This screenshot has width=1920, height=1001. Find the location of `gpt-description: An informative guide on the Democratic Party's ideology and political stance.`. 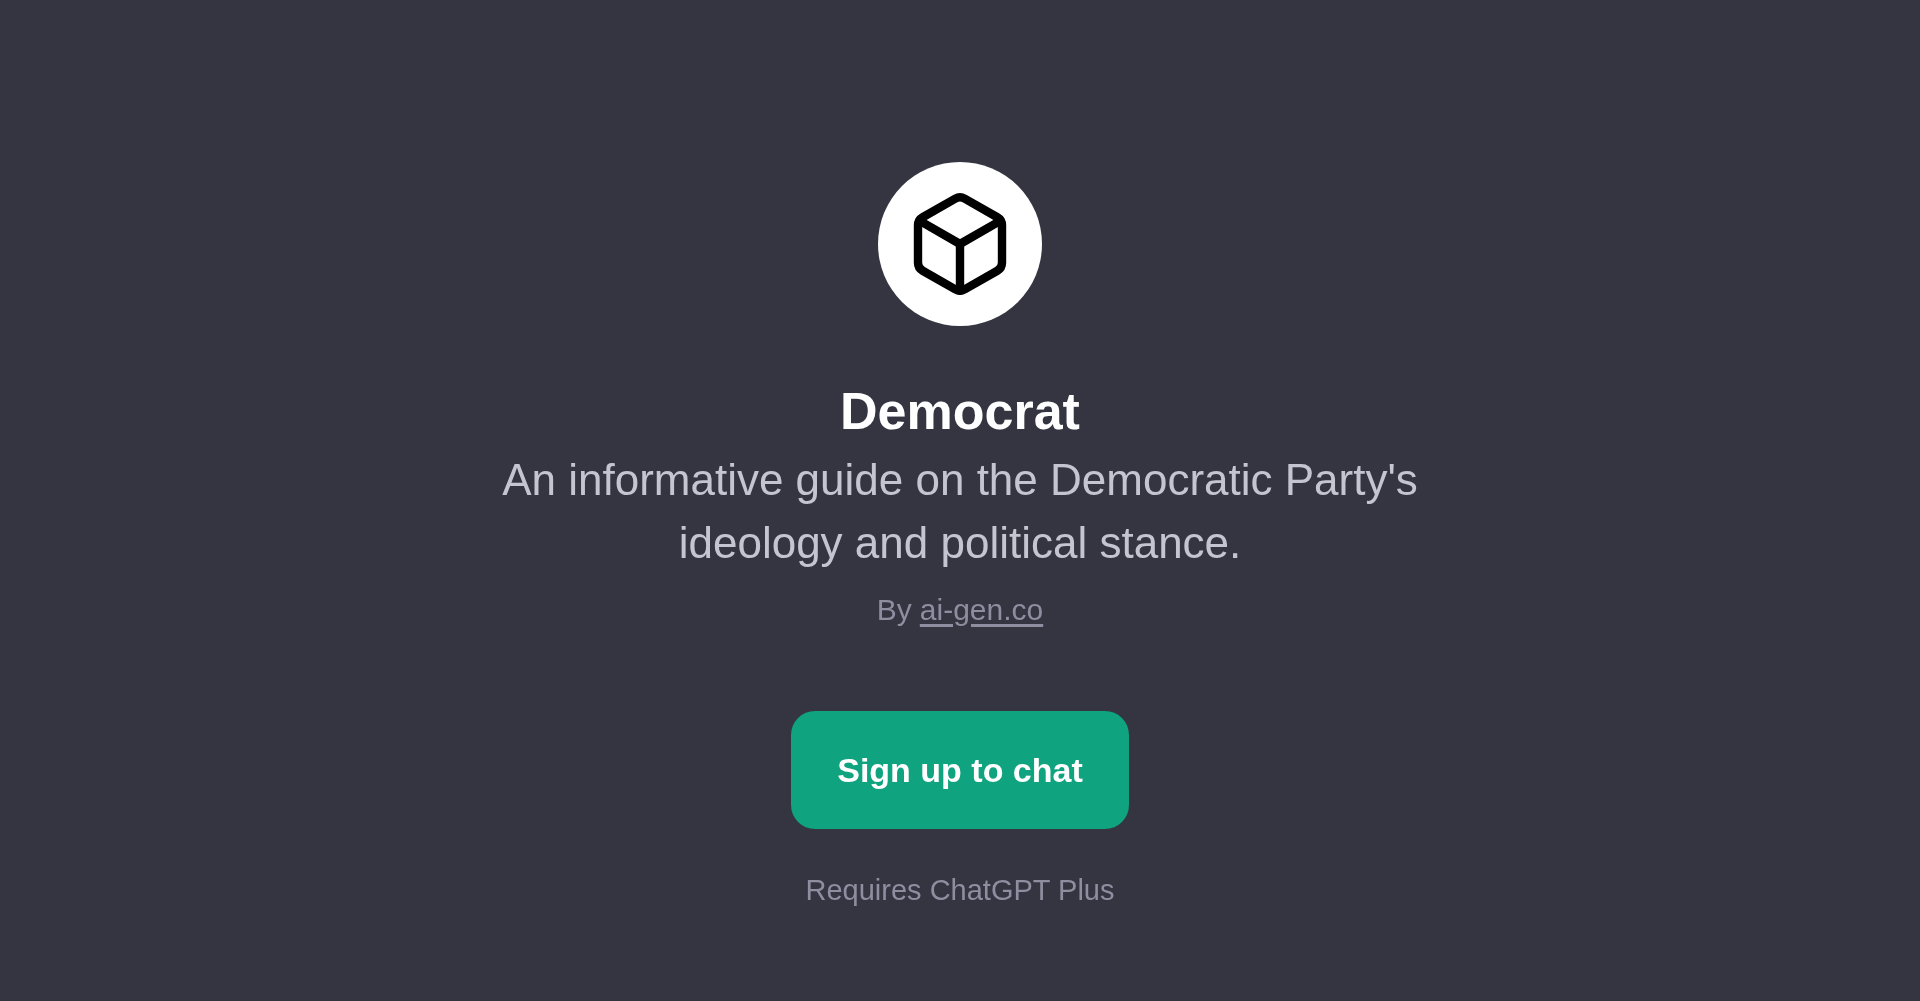

gpt-description: An informative guide on the Democratic Party's ideology and political stance. is located at coordinates (960, 511).